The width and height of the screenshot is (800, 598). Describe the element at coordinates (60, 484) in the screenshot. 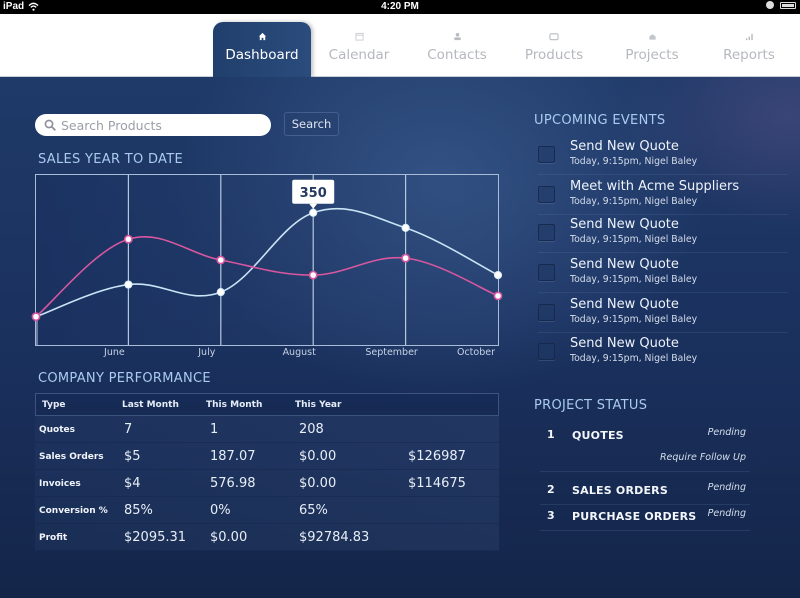

I see `row-type: Invoices` at that location.